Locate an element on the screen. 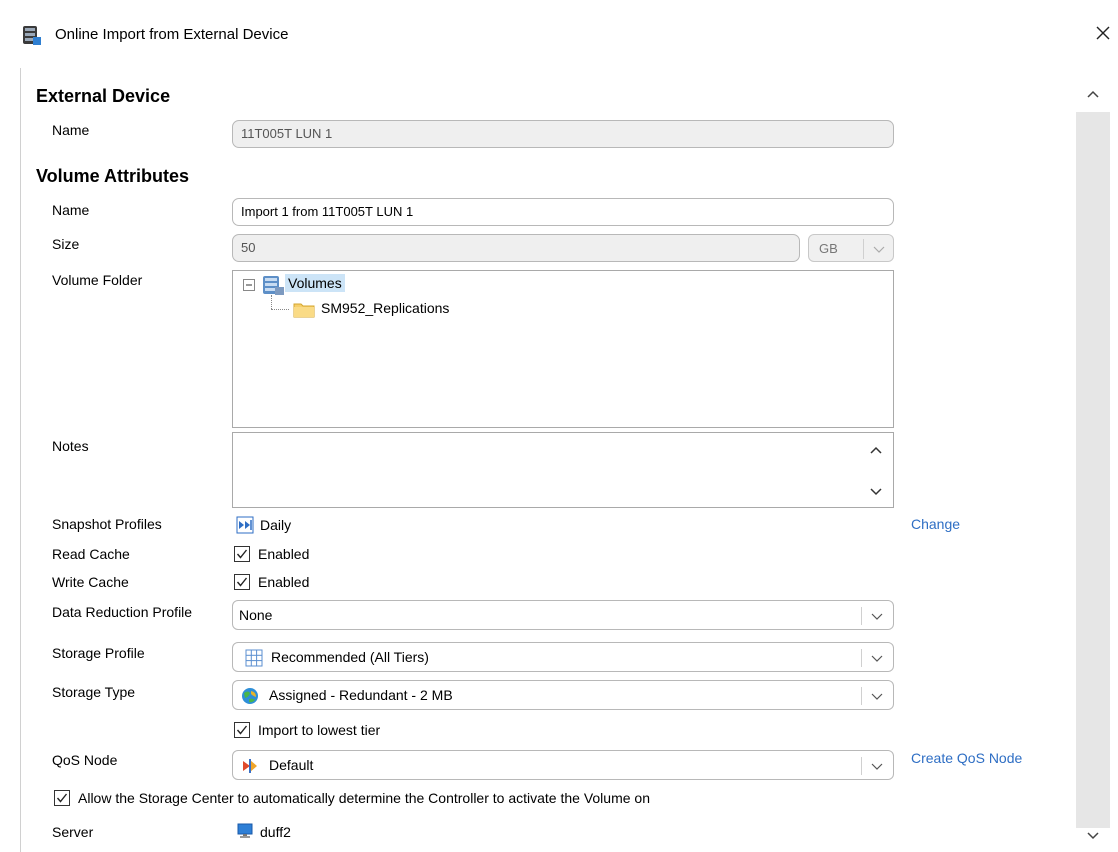 This screenshot has width=1118, height=852. folder-icon is located at coordinates (304, 310).